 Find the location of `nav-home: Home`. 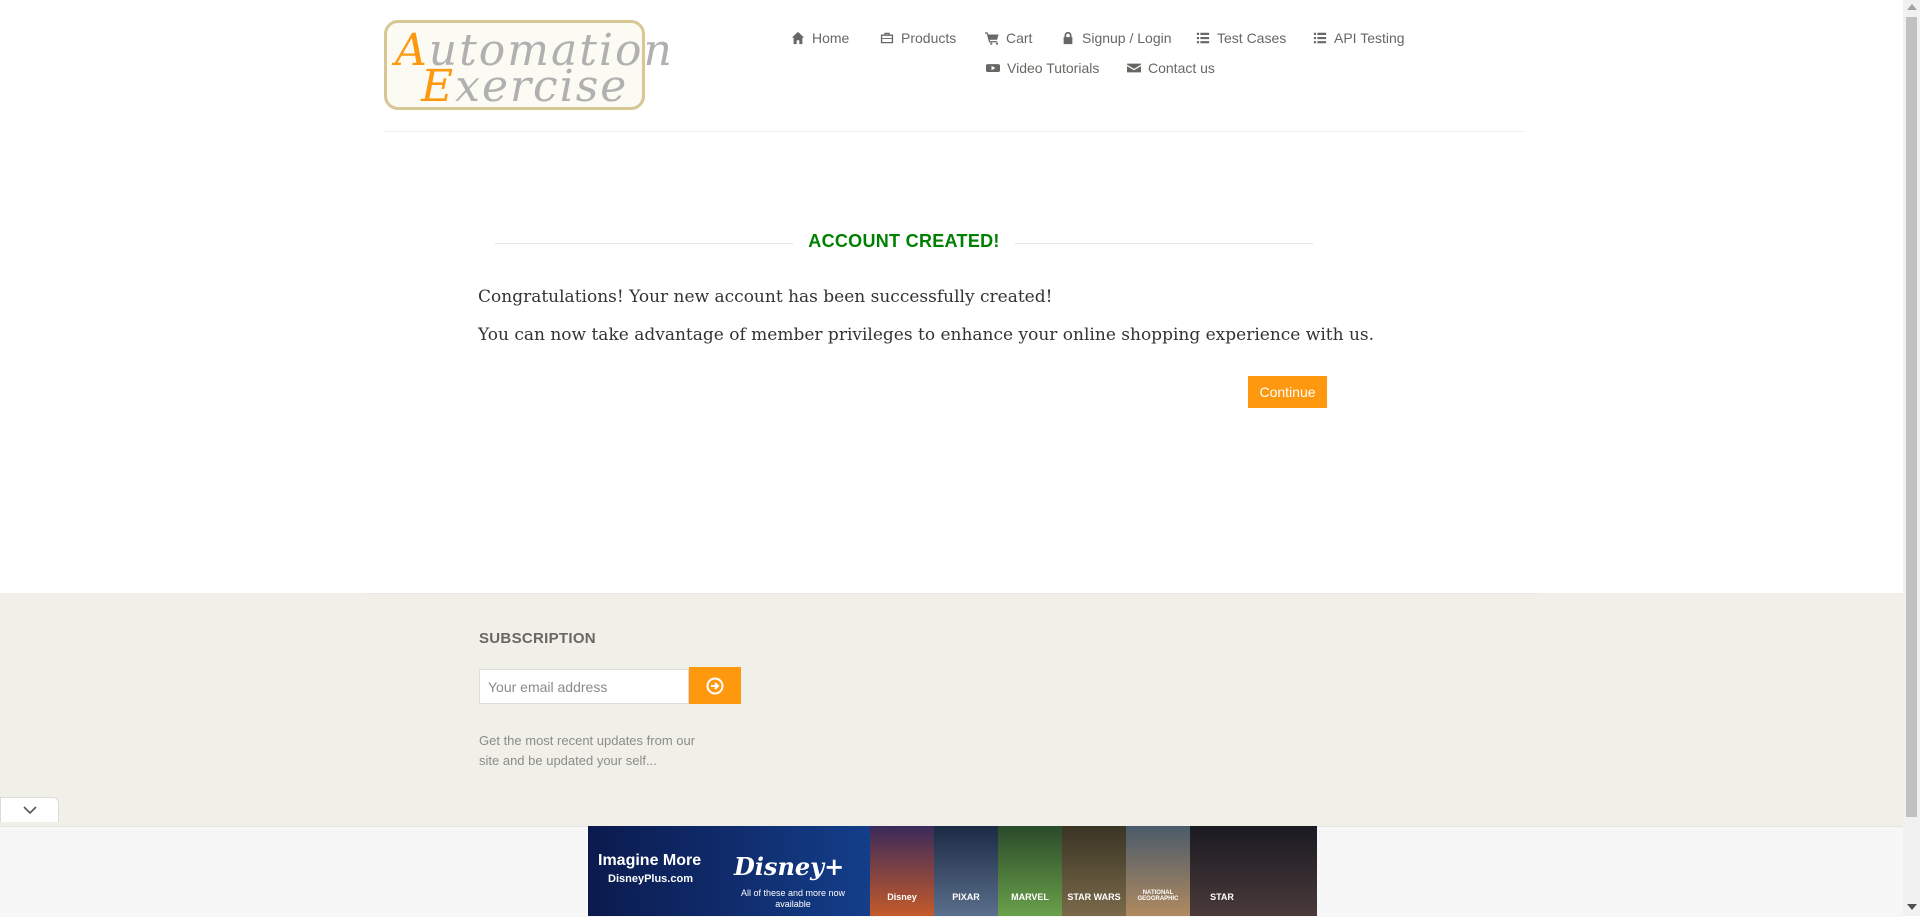

nav-home: Home is located at coordinates (820, 38).